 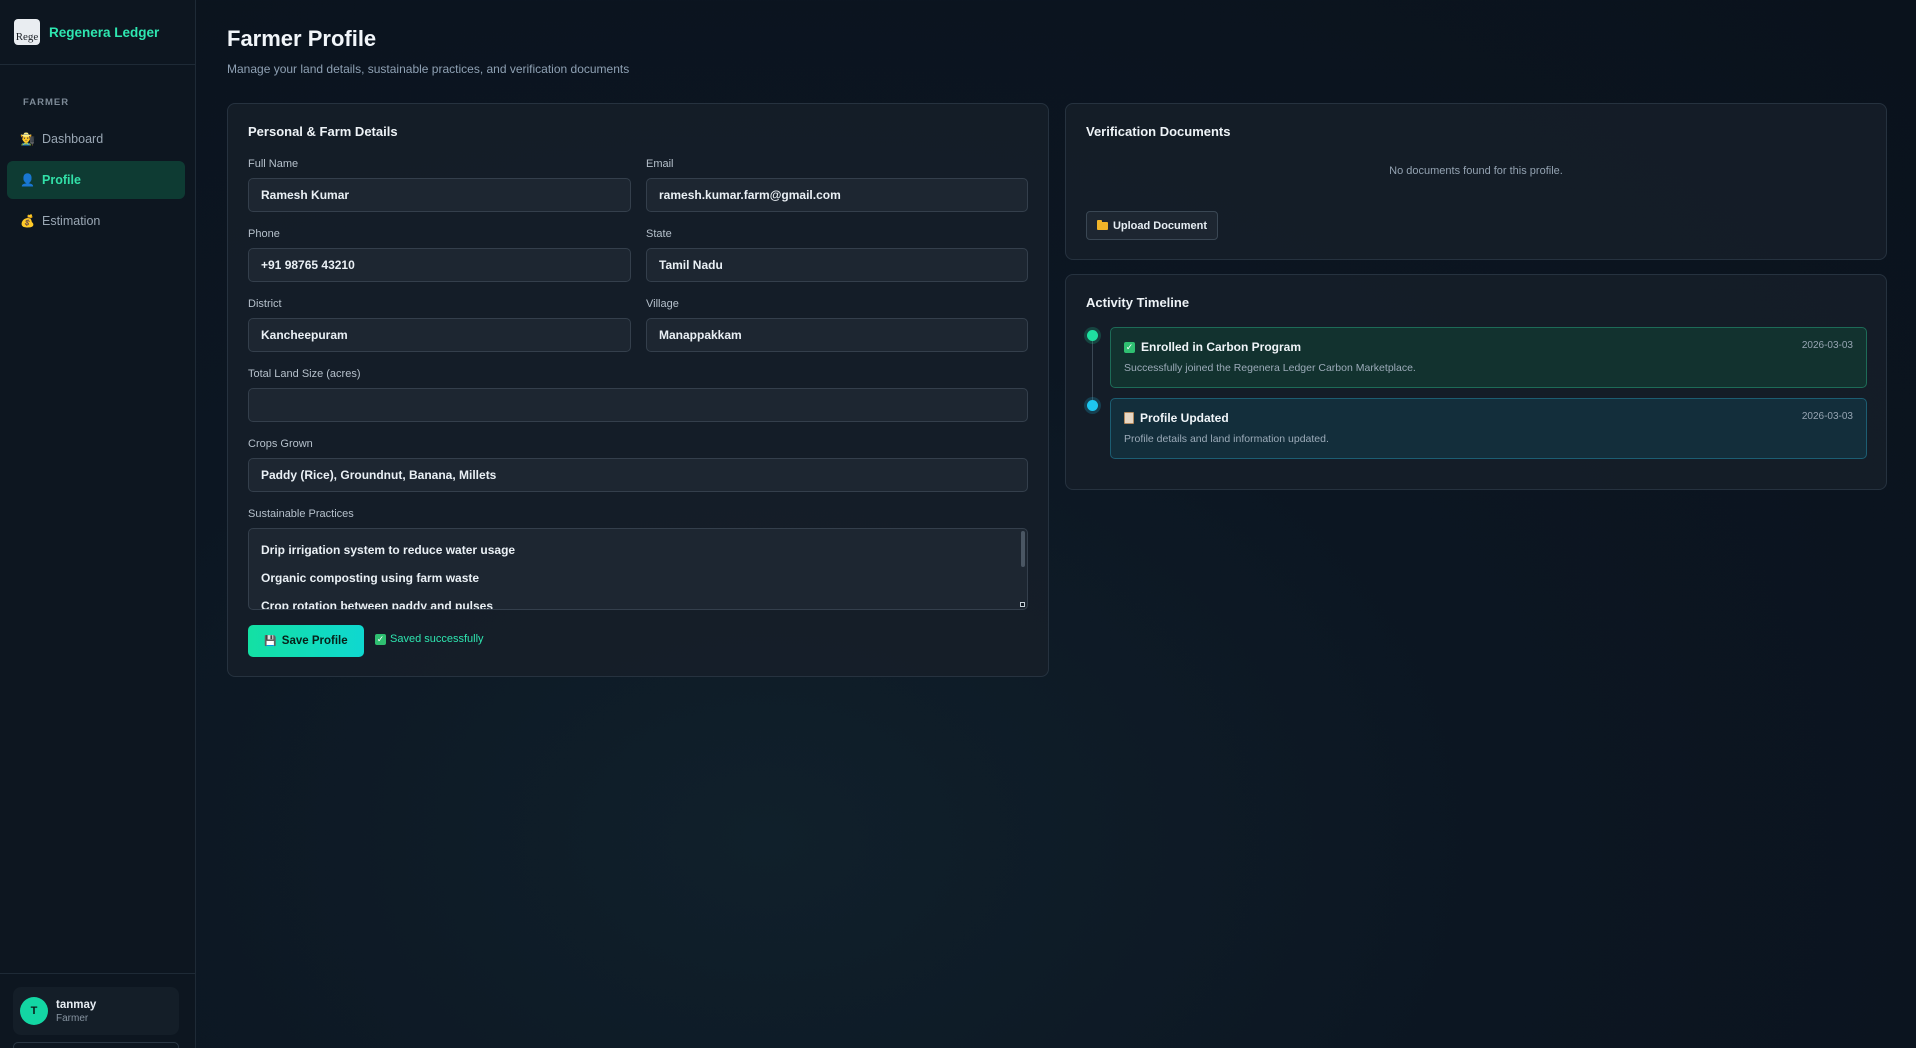 I want to click on village-field: Manappakkam, so click(x=837, y=335).